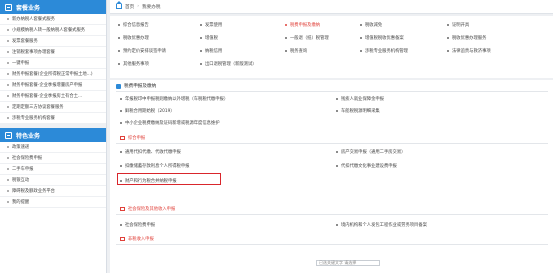  What do you see at coordinates (228, 64) in the screenshot?
I see `menu-item: 出口退税管理（新版测试）` at bounding box center [228, 64].